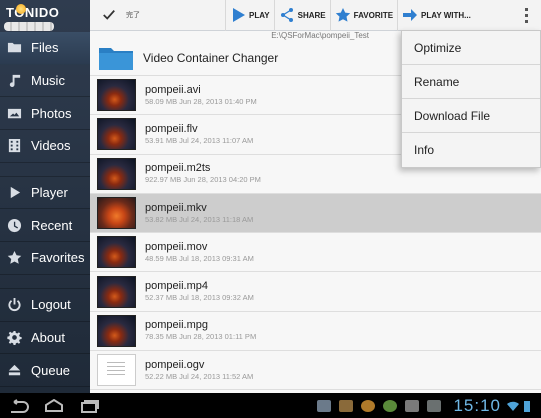  Describe the element at coordinates (51, 370) in the screenshot. I see `sidebar-item-label: Queue` at that location.